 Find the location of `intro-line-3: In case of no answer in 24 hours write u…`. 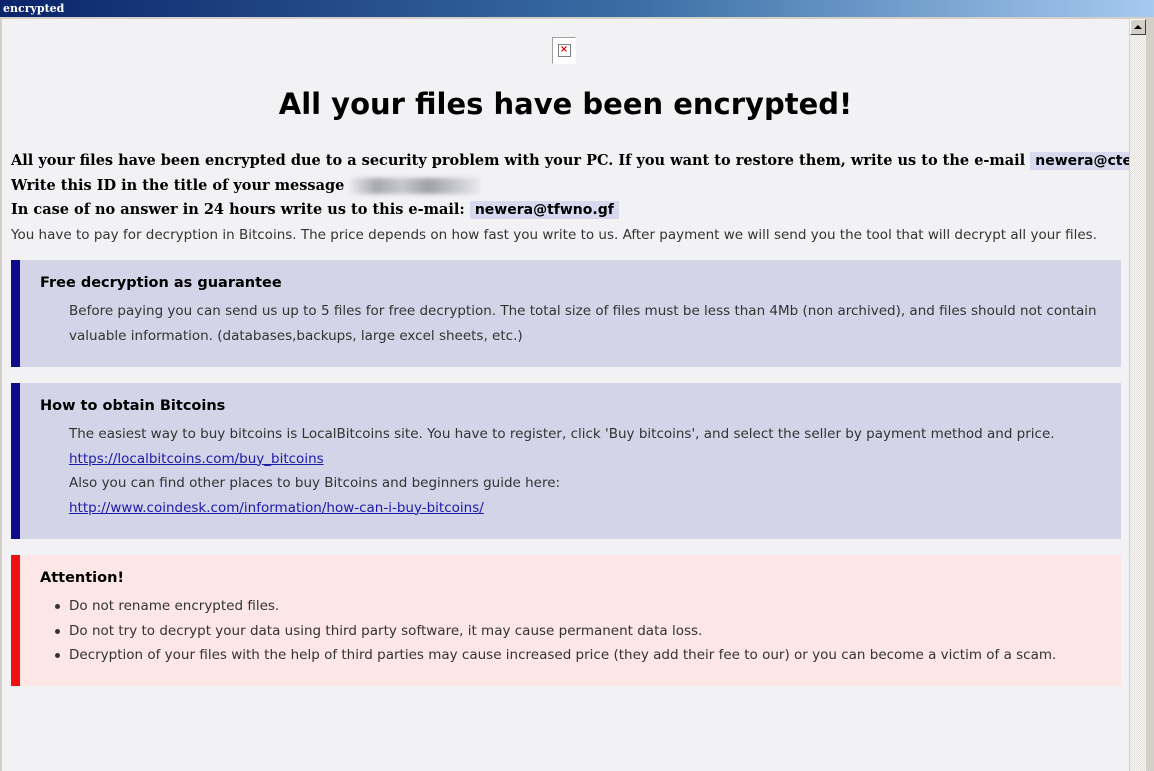

intro-line-3: In case of no answer in 24 hours write u… is located at coordinates (315, 210).